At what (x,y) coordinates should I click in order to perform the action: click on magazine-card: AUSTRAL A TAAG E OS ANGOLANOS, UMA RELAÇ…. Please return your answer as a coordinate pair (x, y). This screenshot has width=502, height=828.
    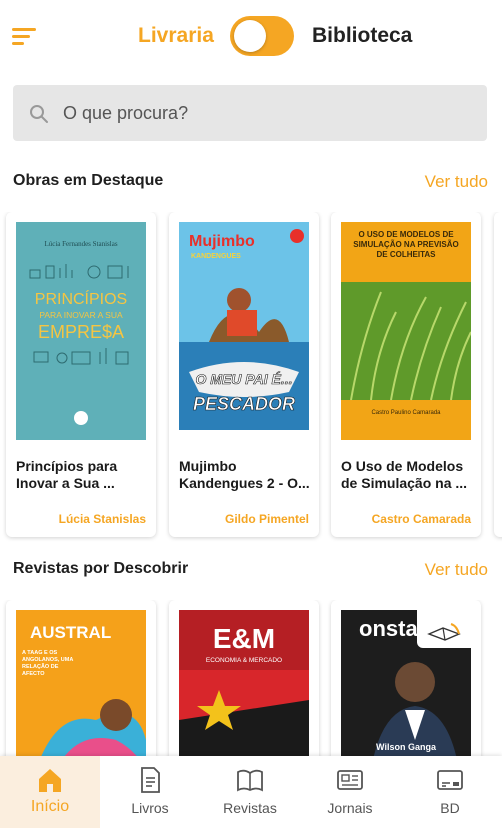
    Looking at the image, I should click on (81, 678).